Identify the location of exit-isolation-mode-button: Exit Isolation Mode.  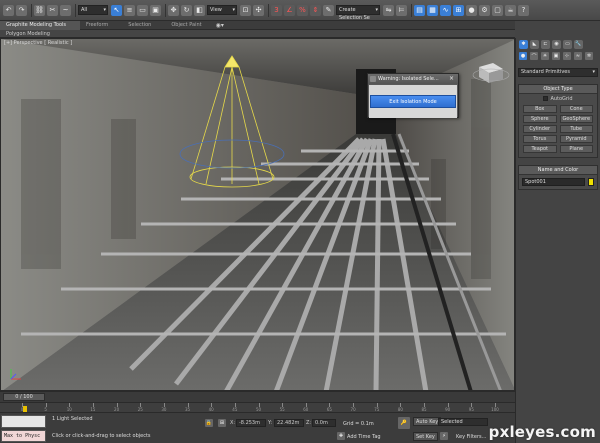
(413, 101).